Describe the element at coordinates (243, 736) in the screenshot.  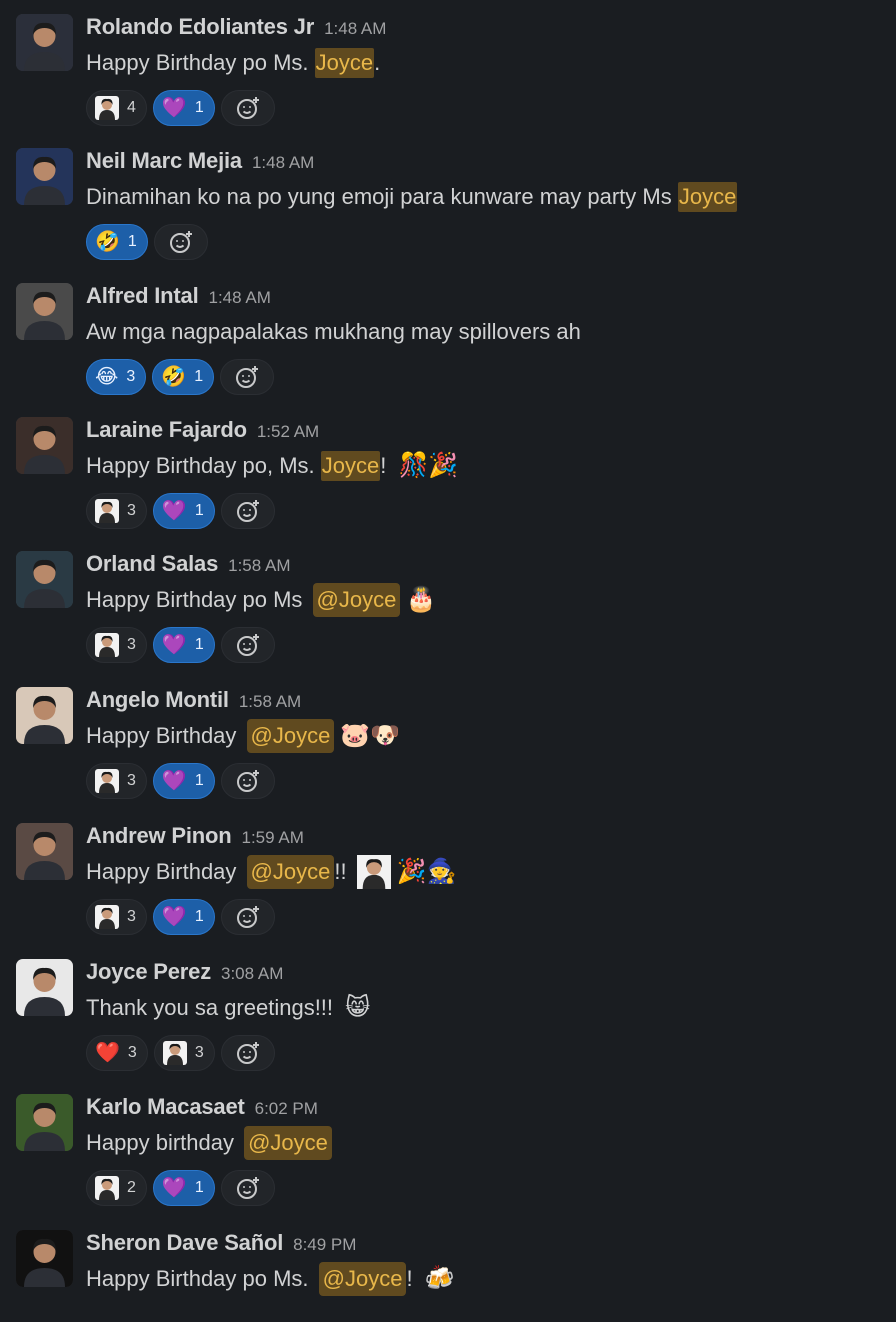
I see `message-text: Happy Birthday @Joyce 🐷🐶` at that location.